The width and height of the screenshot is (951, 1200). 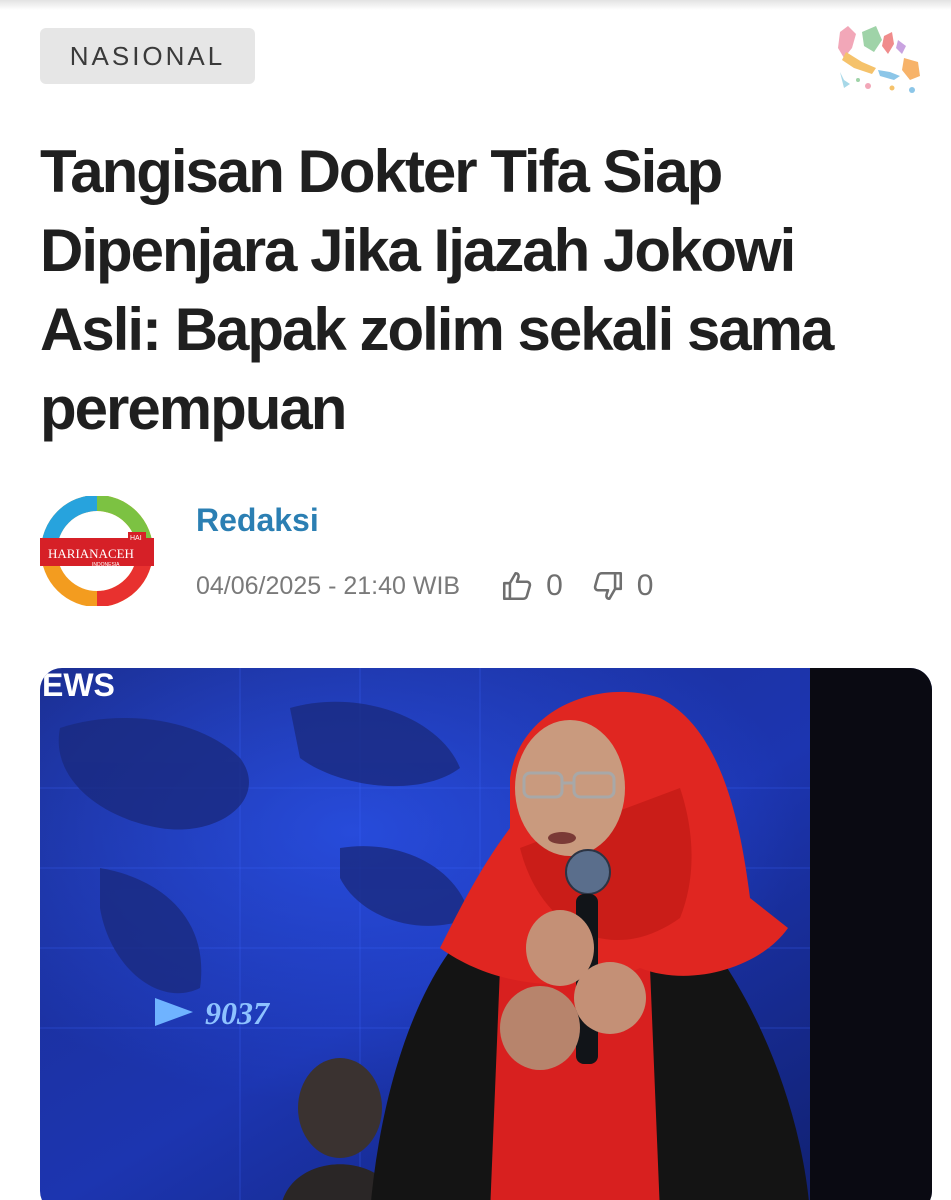 I want to click on indonesia-map-icon, so click(x=879, y=59).